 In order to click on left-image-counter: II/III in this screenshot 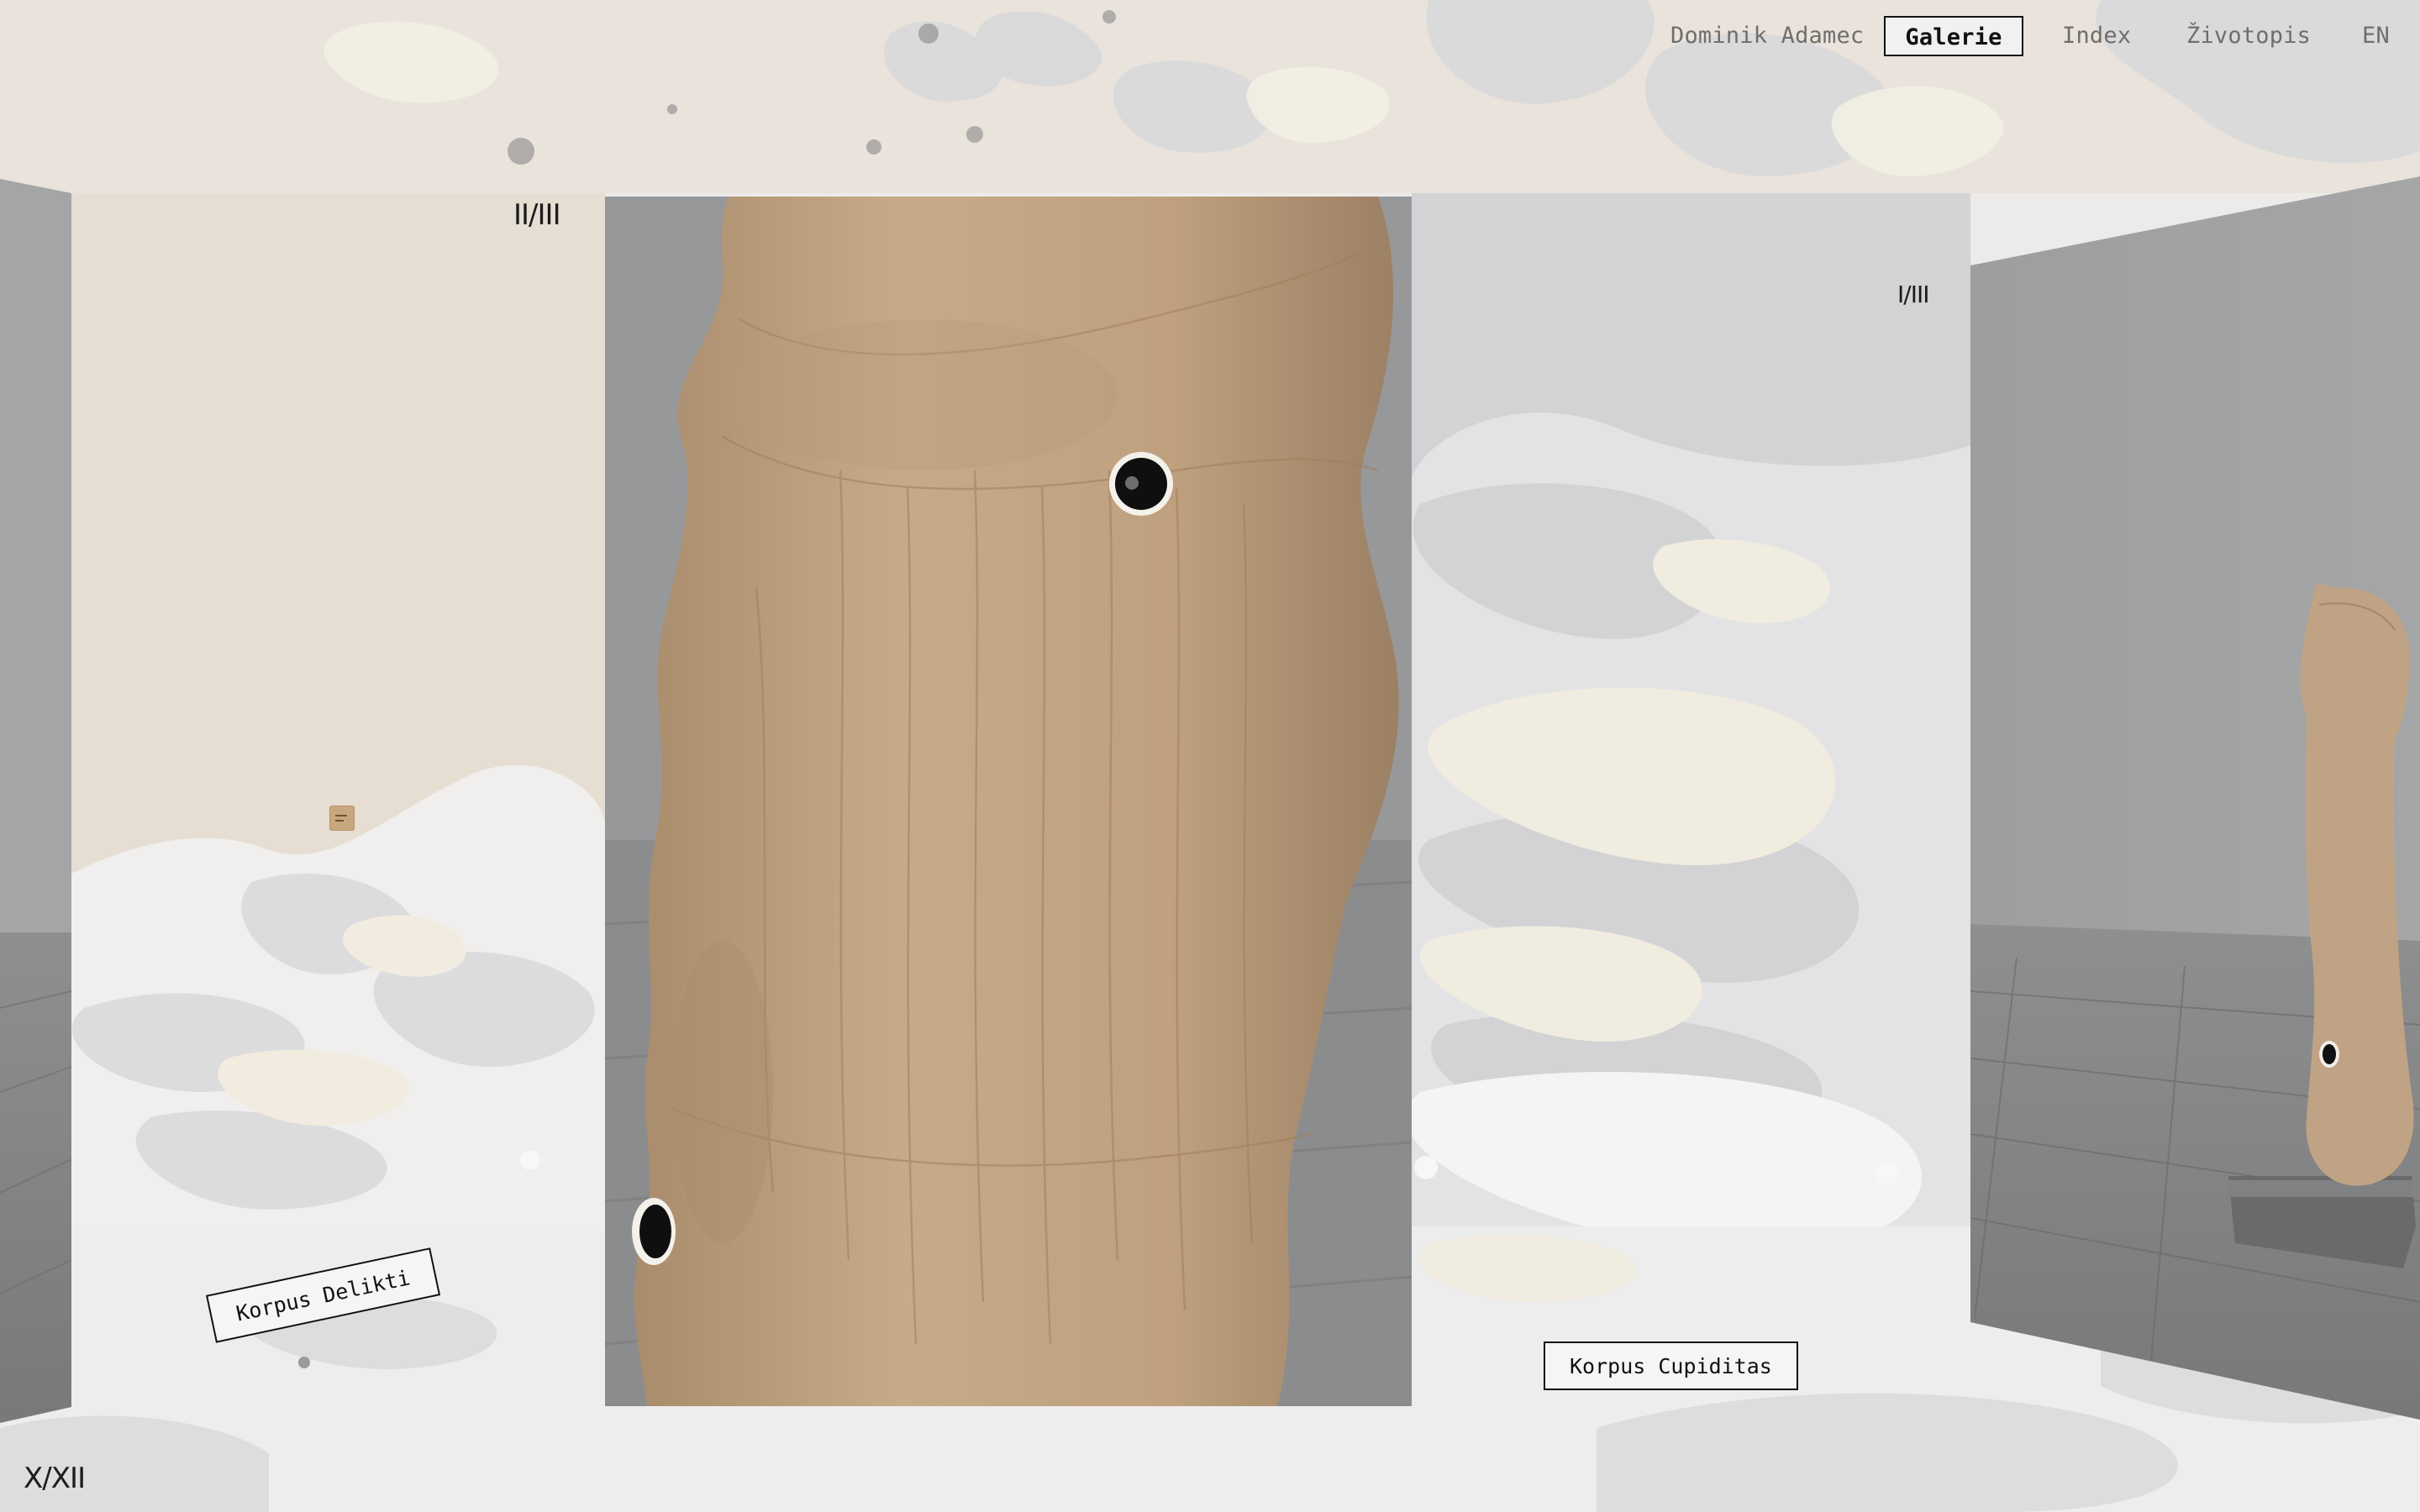, I will do `click(537, 215)`.